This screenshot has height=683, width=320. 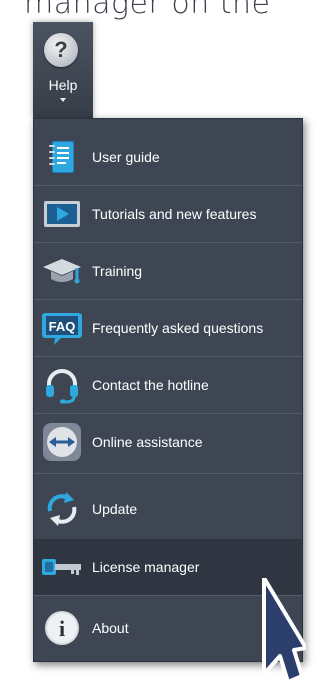 What do you see at coordinates (63, 70) in the screenshot?
I see `help-button: ? Help` at bounding box center [63, 70].